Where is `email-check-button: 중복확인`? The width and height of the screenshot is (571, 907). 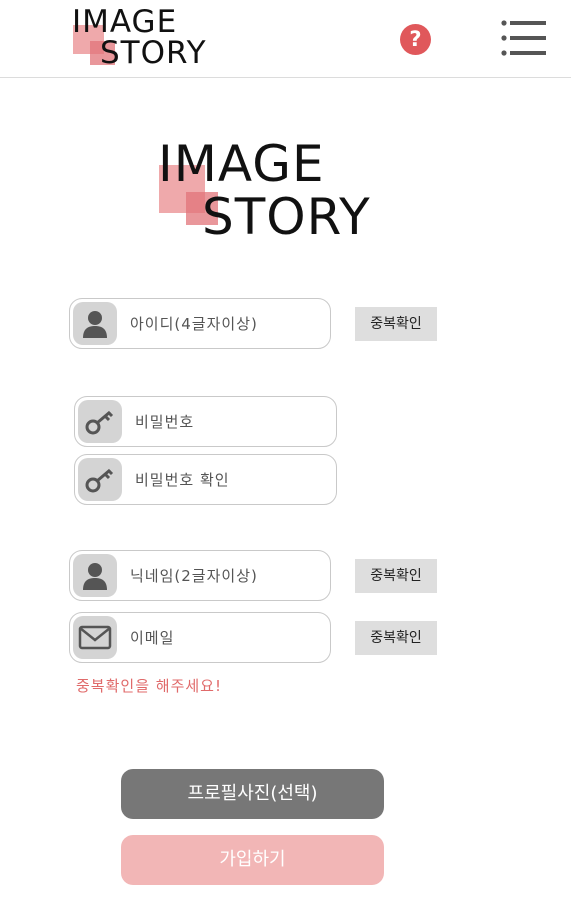 email-check-button: 중복확인 is located at coordinates (396, 638).